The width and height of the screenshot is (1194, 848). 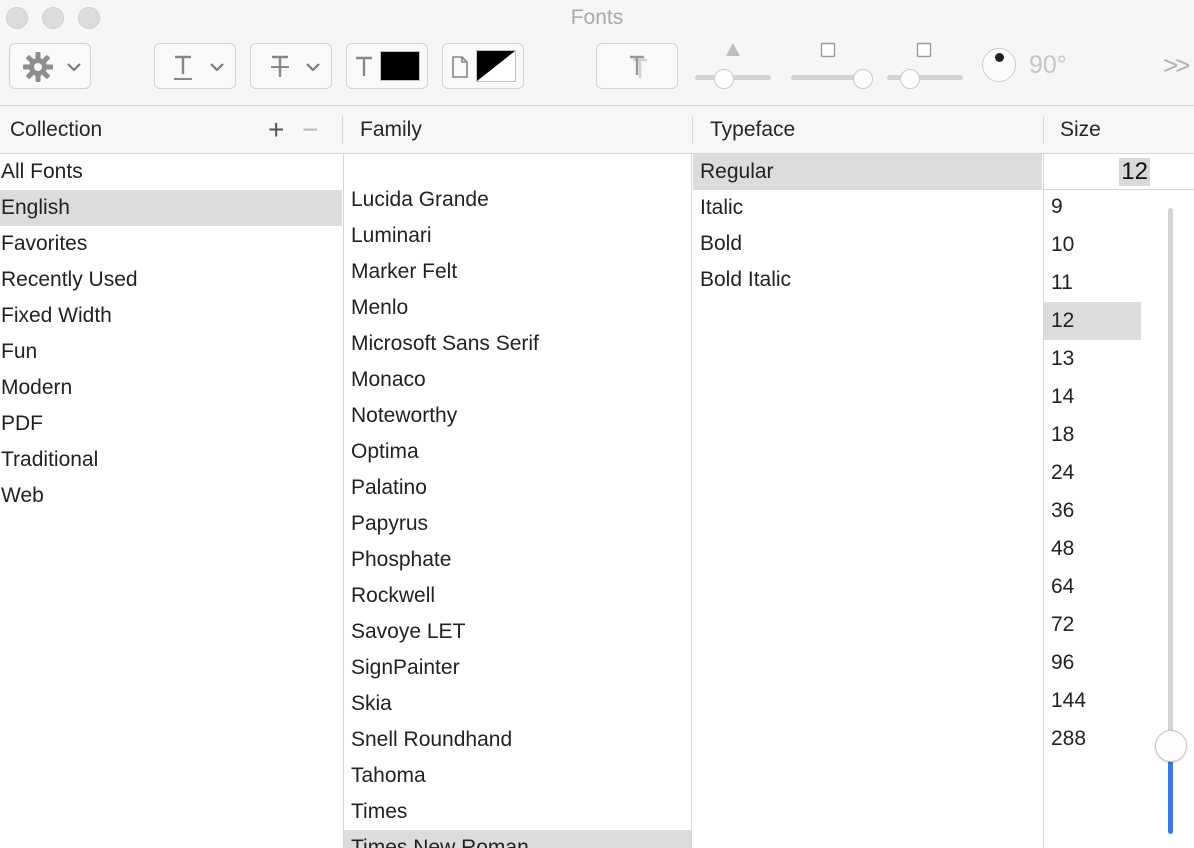 What do you see at coordinates (517, 168) in the screenshot?
I see `family-item-partial` at bounding box center [517, 168].